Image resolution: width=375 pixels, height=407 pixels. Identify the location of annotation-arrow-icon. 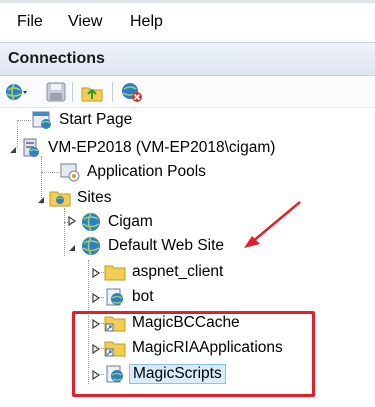
(272, 224).